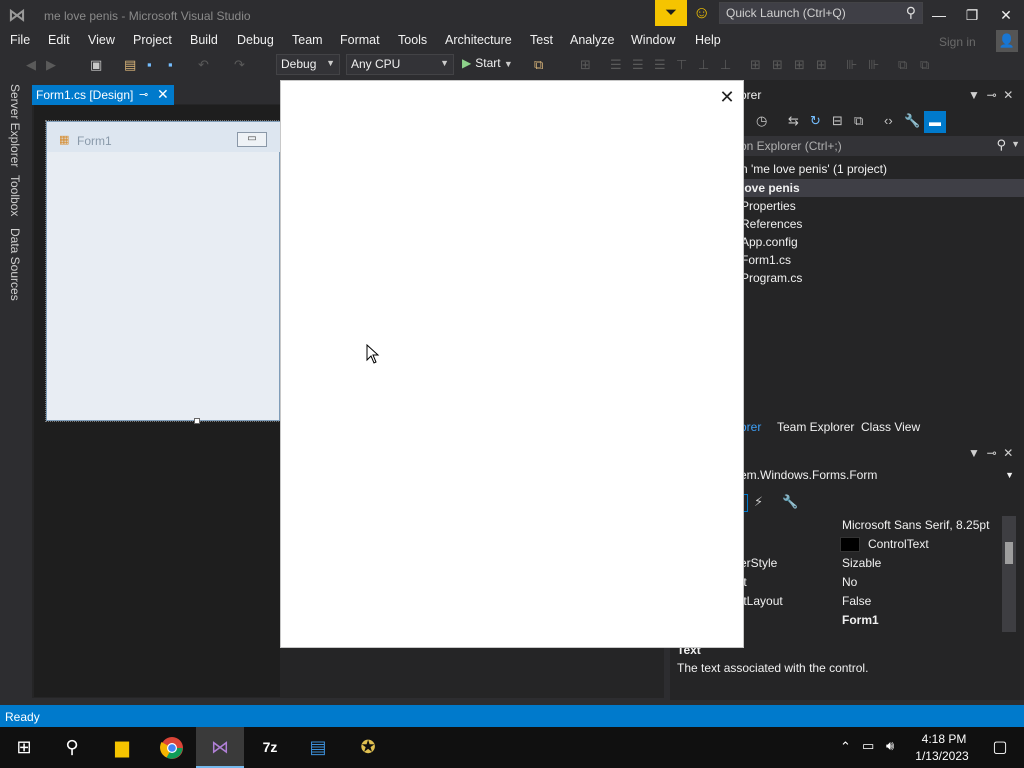  I want to click on bring-to-front-icon: ⧉, so click(902, 65).